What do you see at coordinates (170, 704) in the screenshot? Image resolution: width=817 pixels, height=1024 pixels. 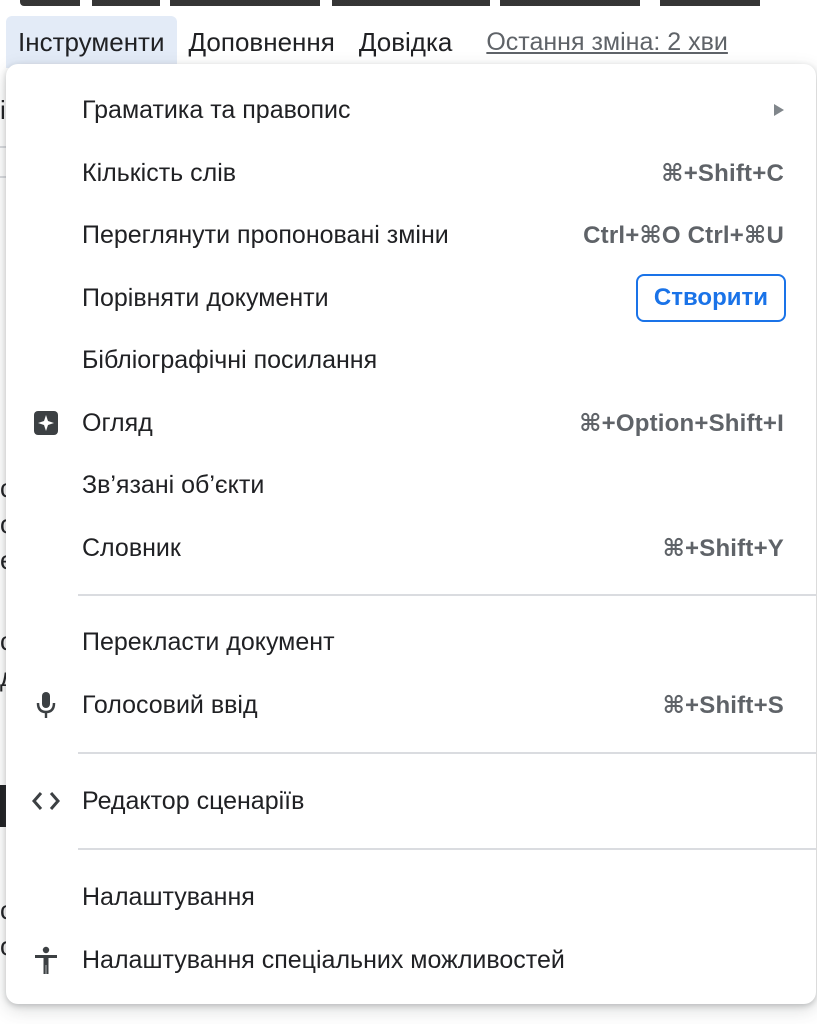 I see `menu-item-label: Голосовий ввід` at bounding box center [170, 704].